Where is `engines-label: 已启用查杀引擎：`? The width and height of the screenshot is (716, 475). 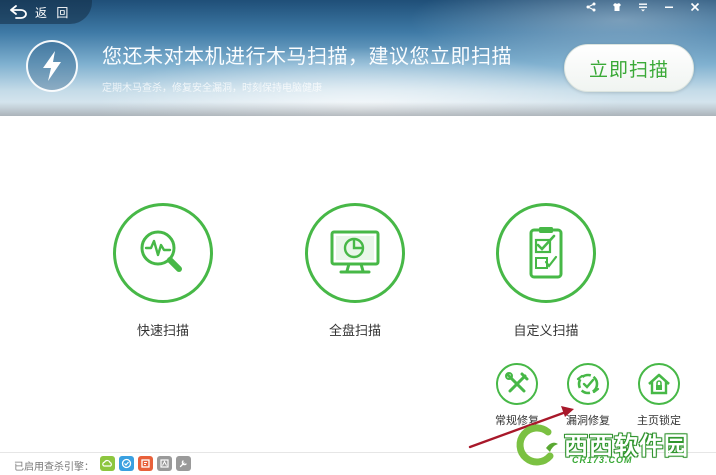 engines-label: 已启用查杀引擎： is located at coordinates (54, 467).